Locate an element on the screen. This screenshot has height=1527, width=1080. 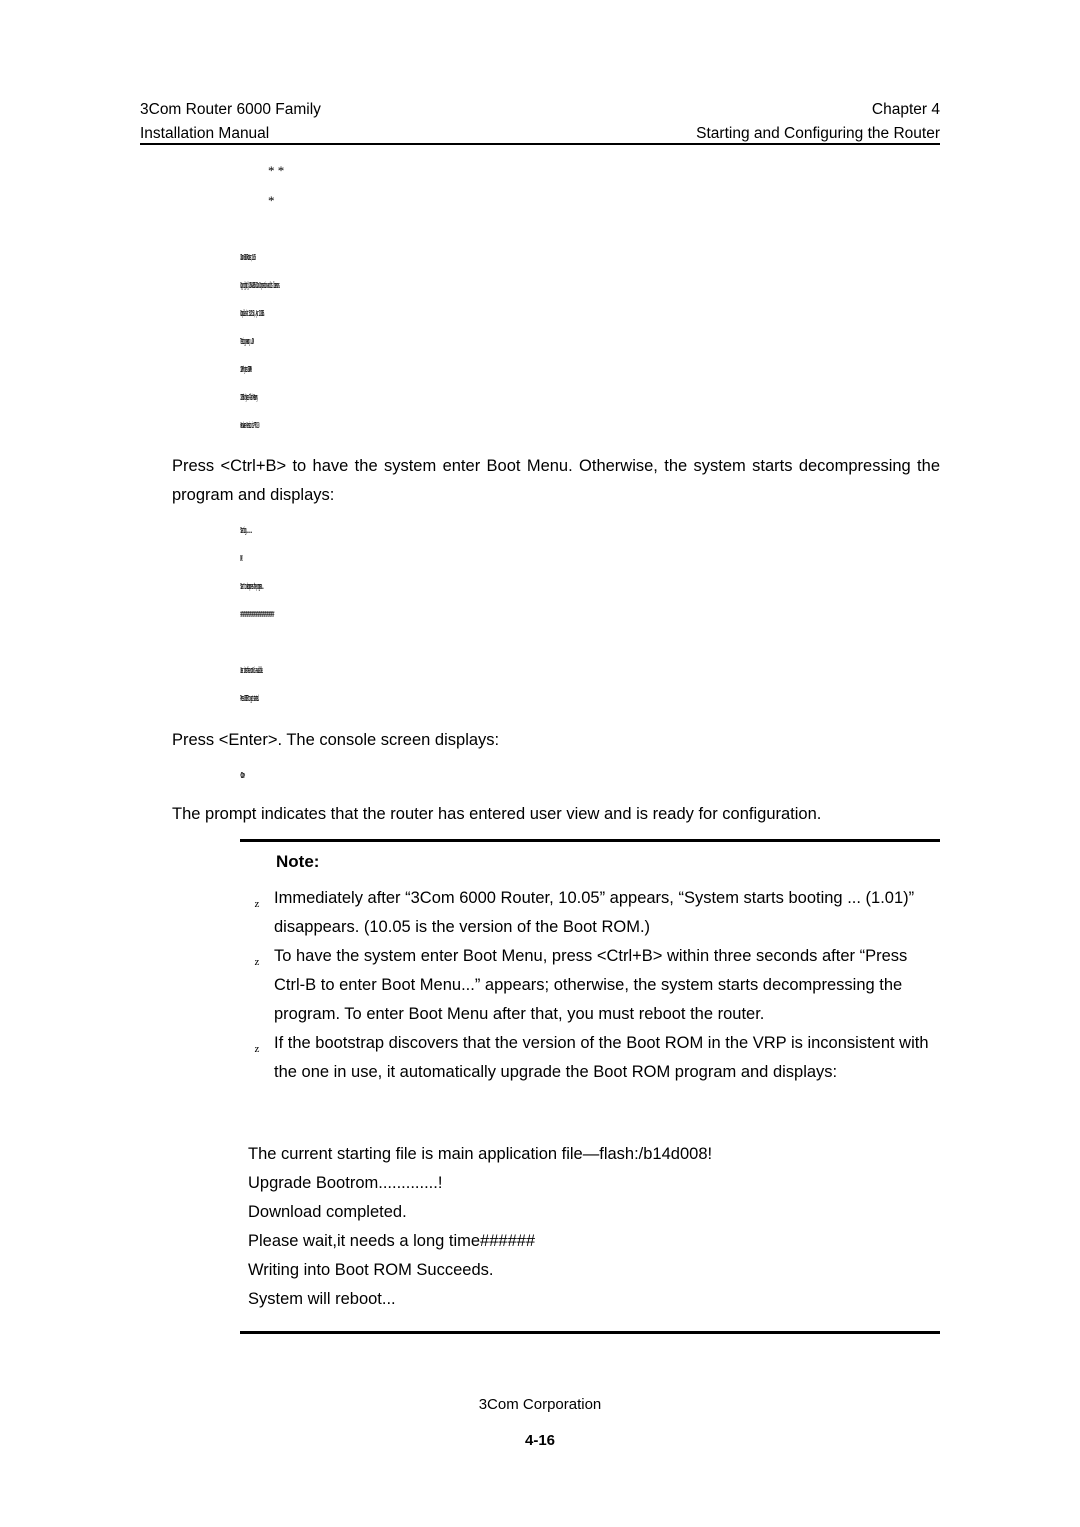
header-row-1: 3Com Router 6000 Family Chapter 4 is located at coordinates (540, 110).